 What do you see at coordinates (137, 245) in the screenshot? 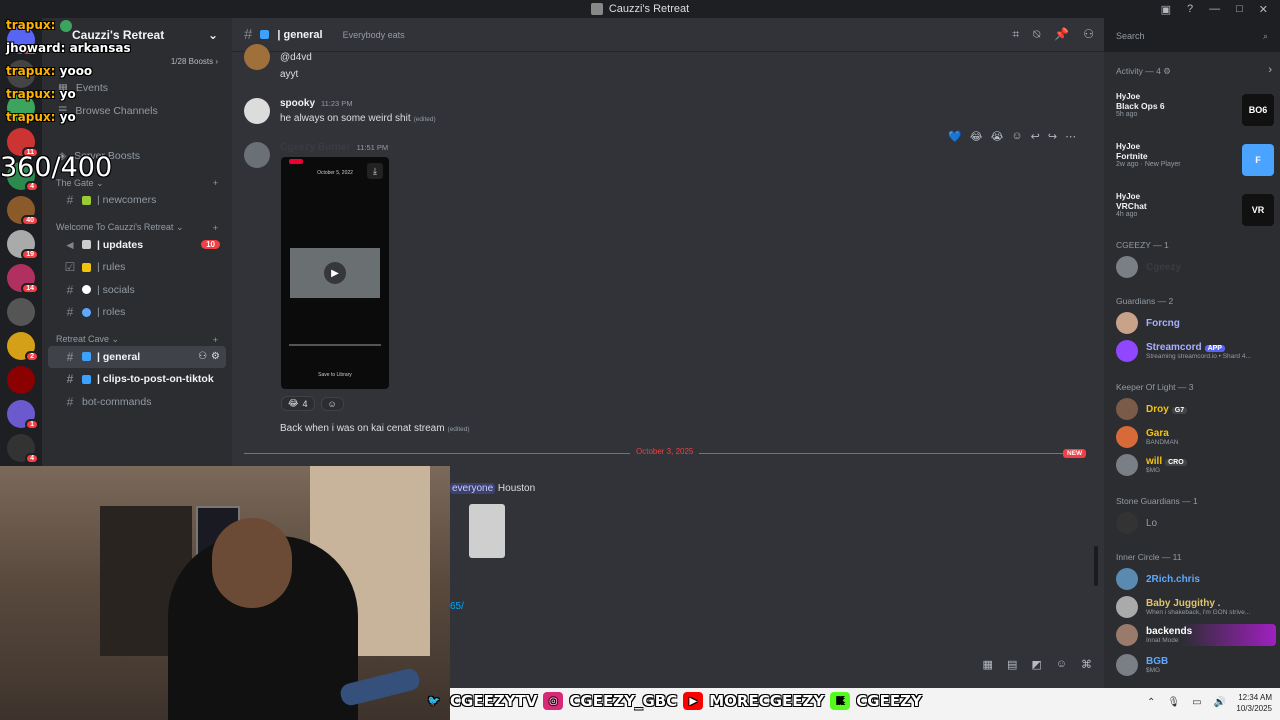
I see `channel-updates: ◄ | updates 10` at bounding box center [137, 245].